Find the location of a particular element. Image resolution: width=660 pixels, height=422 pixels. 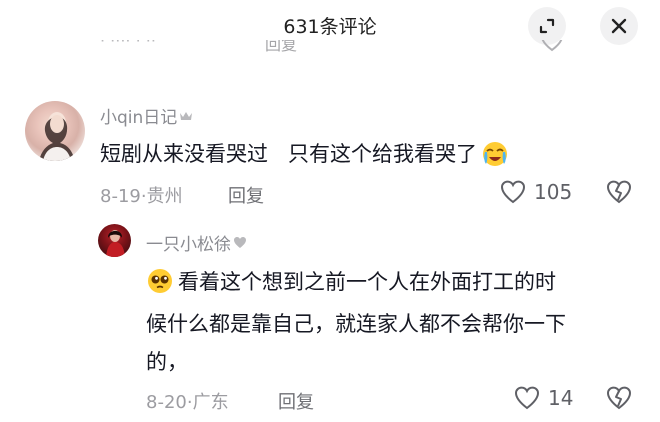

previous-comment-meta: · ···· · ·· is located at coordinates (128, 45).